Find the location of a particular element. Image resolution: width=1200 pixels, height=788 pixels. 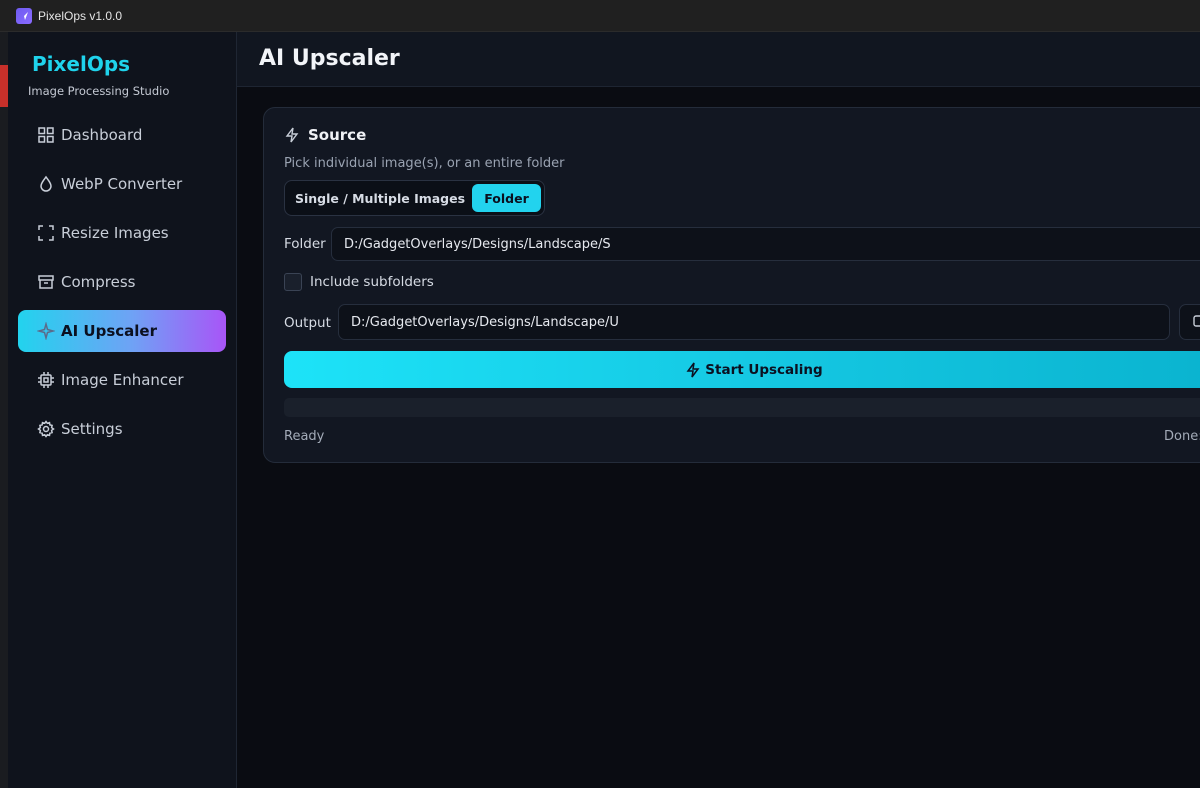

sidebar-item-image-enhancer: Image Enhancer is located at coordinates (122, 380).